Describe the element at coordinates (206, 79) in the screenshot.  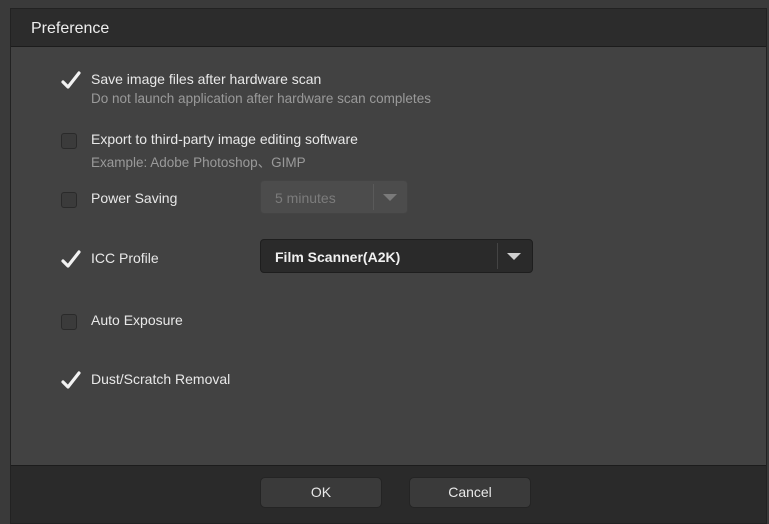
I see `save-files-label: Save image files after hardware scan` at that location.